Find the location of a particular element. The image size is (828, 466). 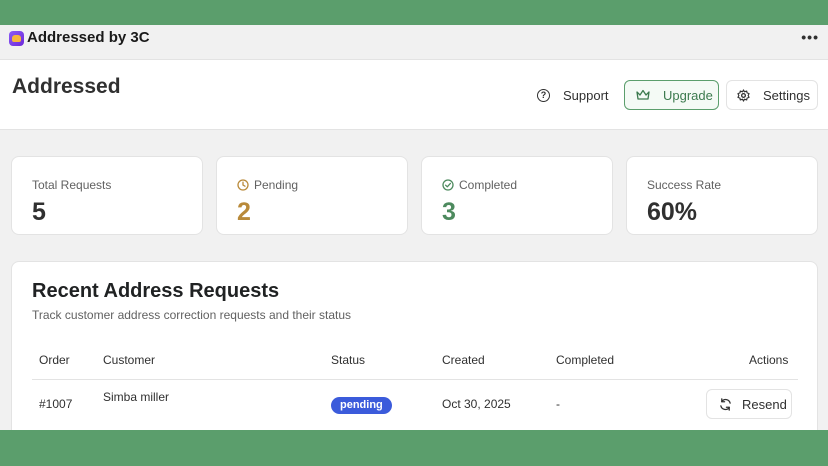

settings-button: Settings is located at coordinates (772, 95).